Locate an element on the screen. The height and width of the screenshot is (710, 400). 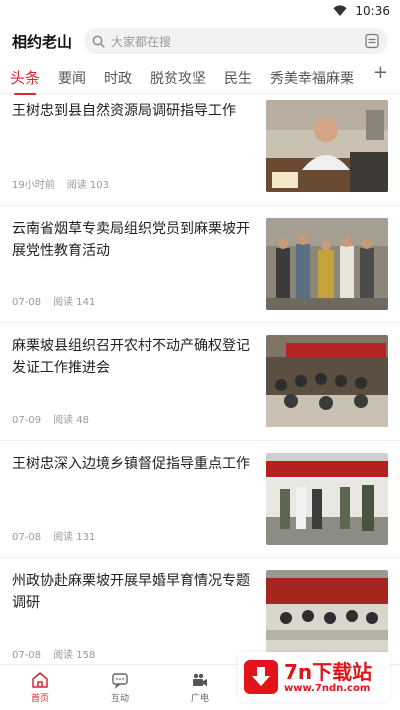
article-reads: 阅读 158 is located at coordinates (74, 655).